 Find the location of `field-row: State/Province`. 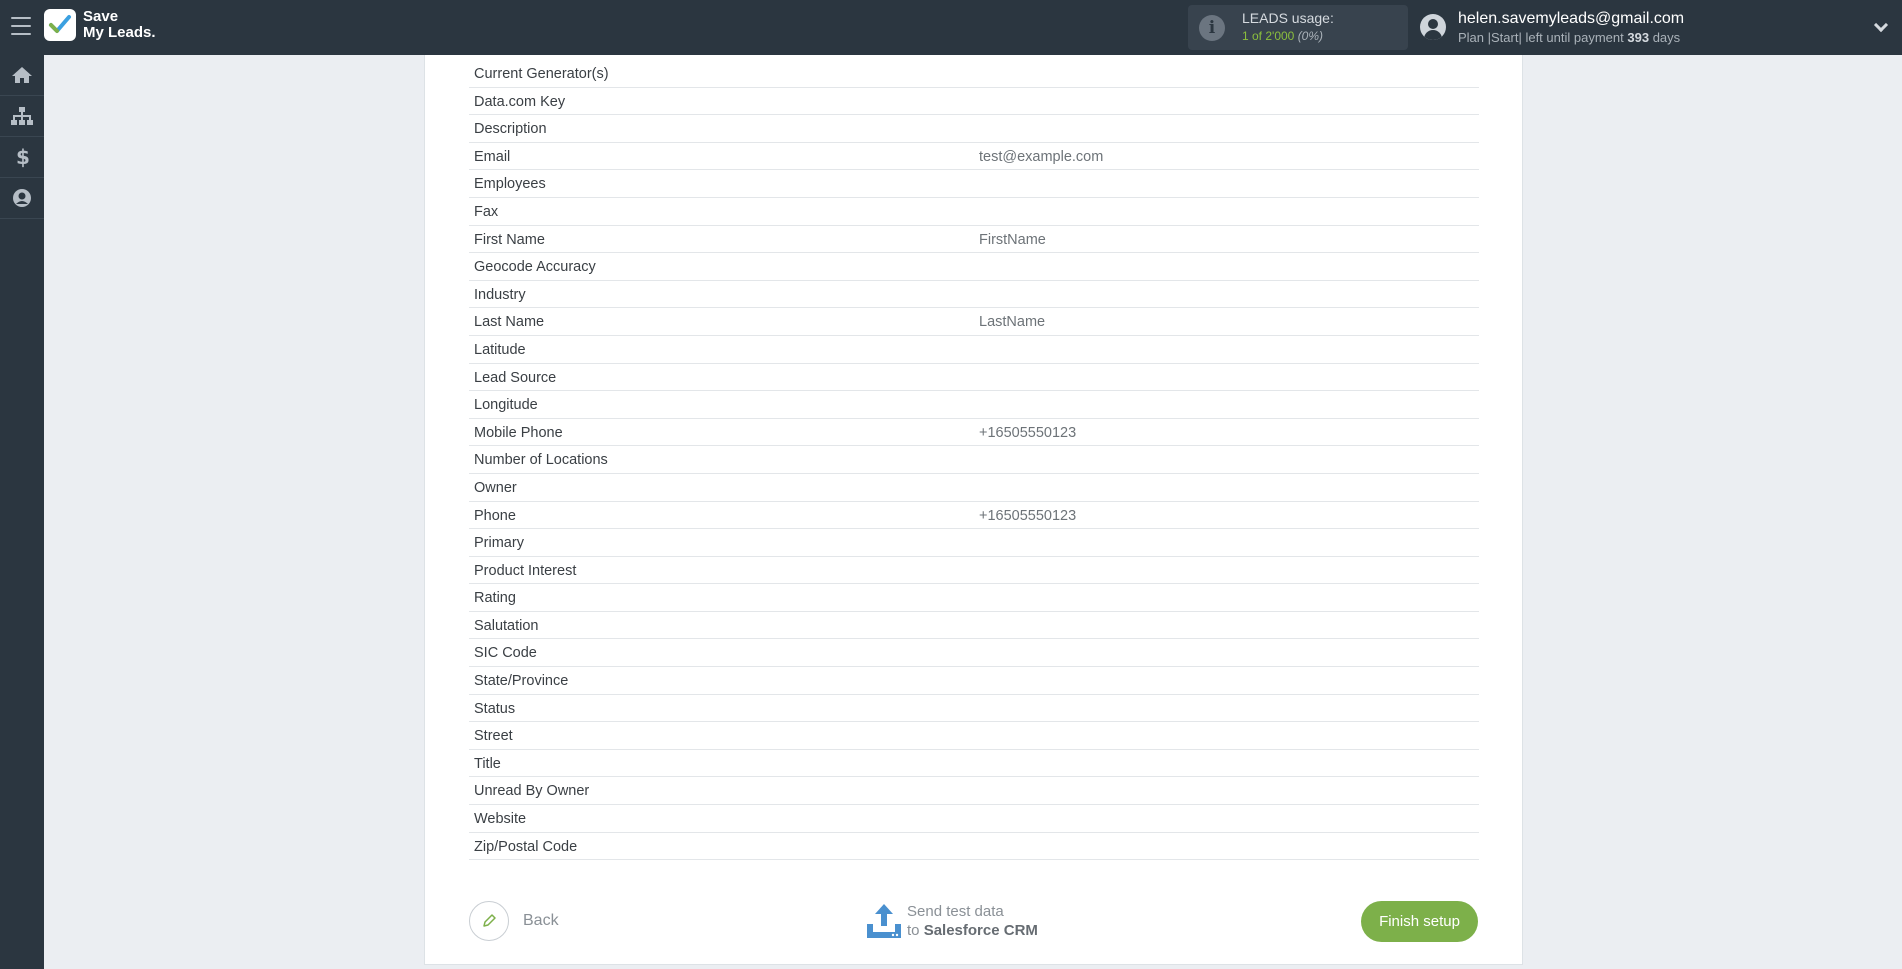

field-row: State/Province is located at coordinates (974, 681).